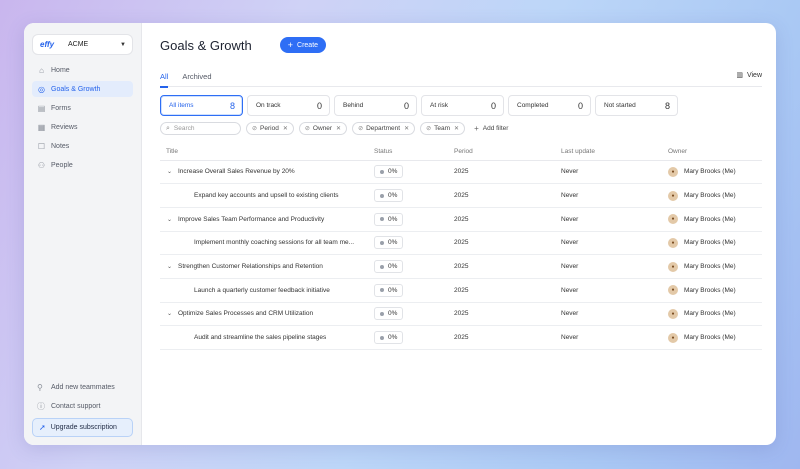 Image resolution: width=800 pixels, height=469 pixels. What do you see at coordinates (614, 152) in the screenshot?
I see `column-header-last-update: Last update` at bounding box center [614, 152].